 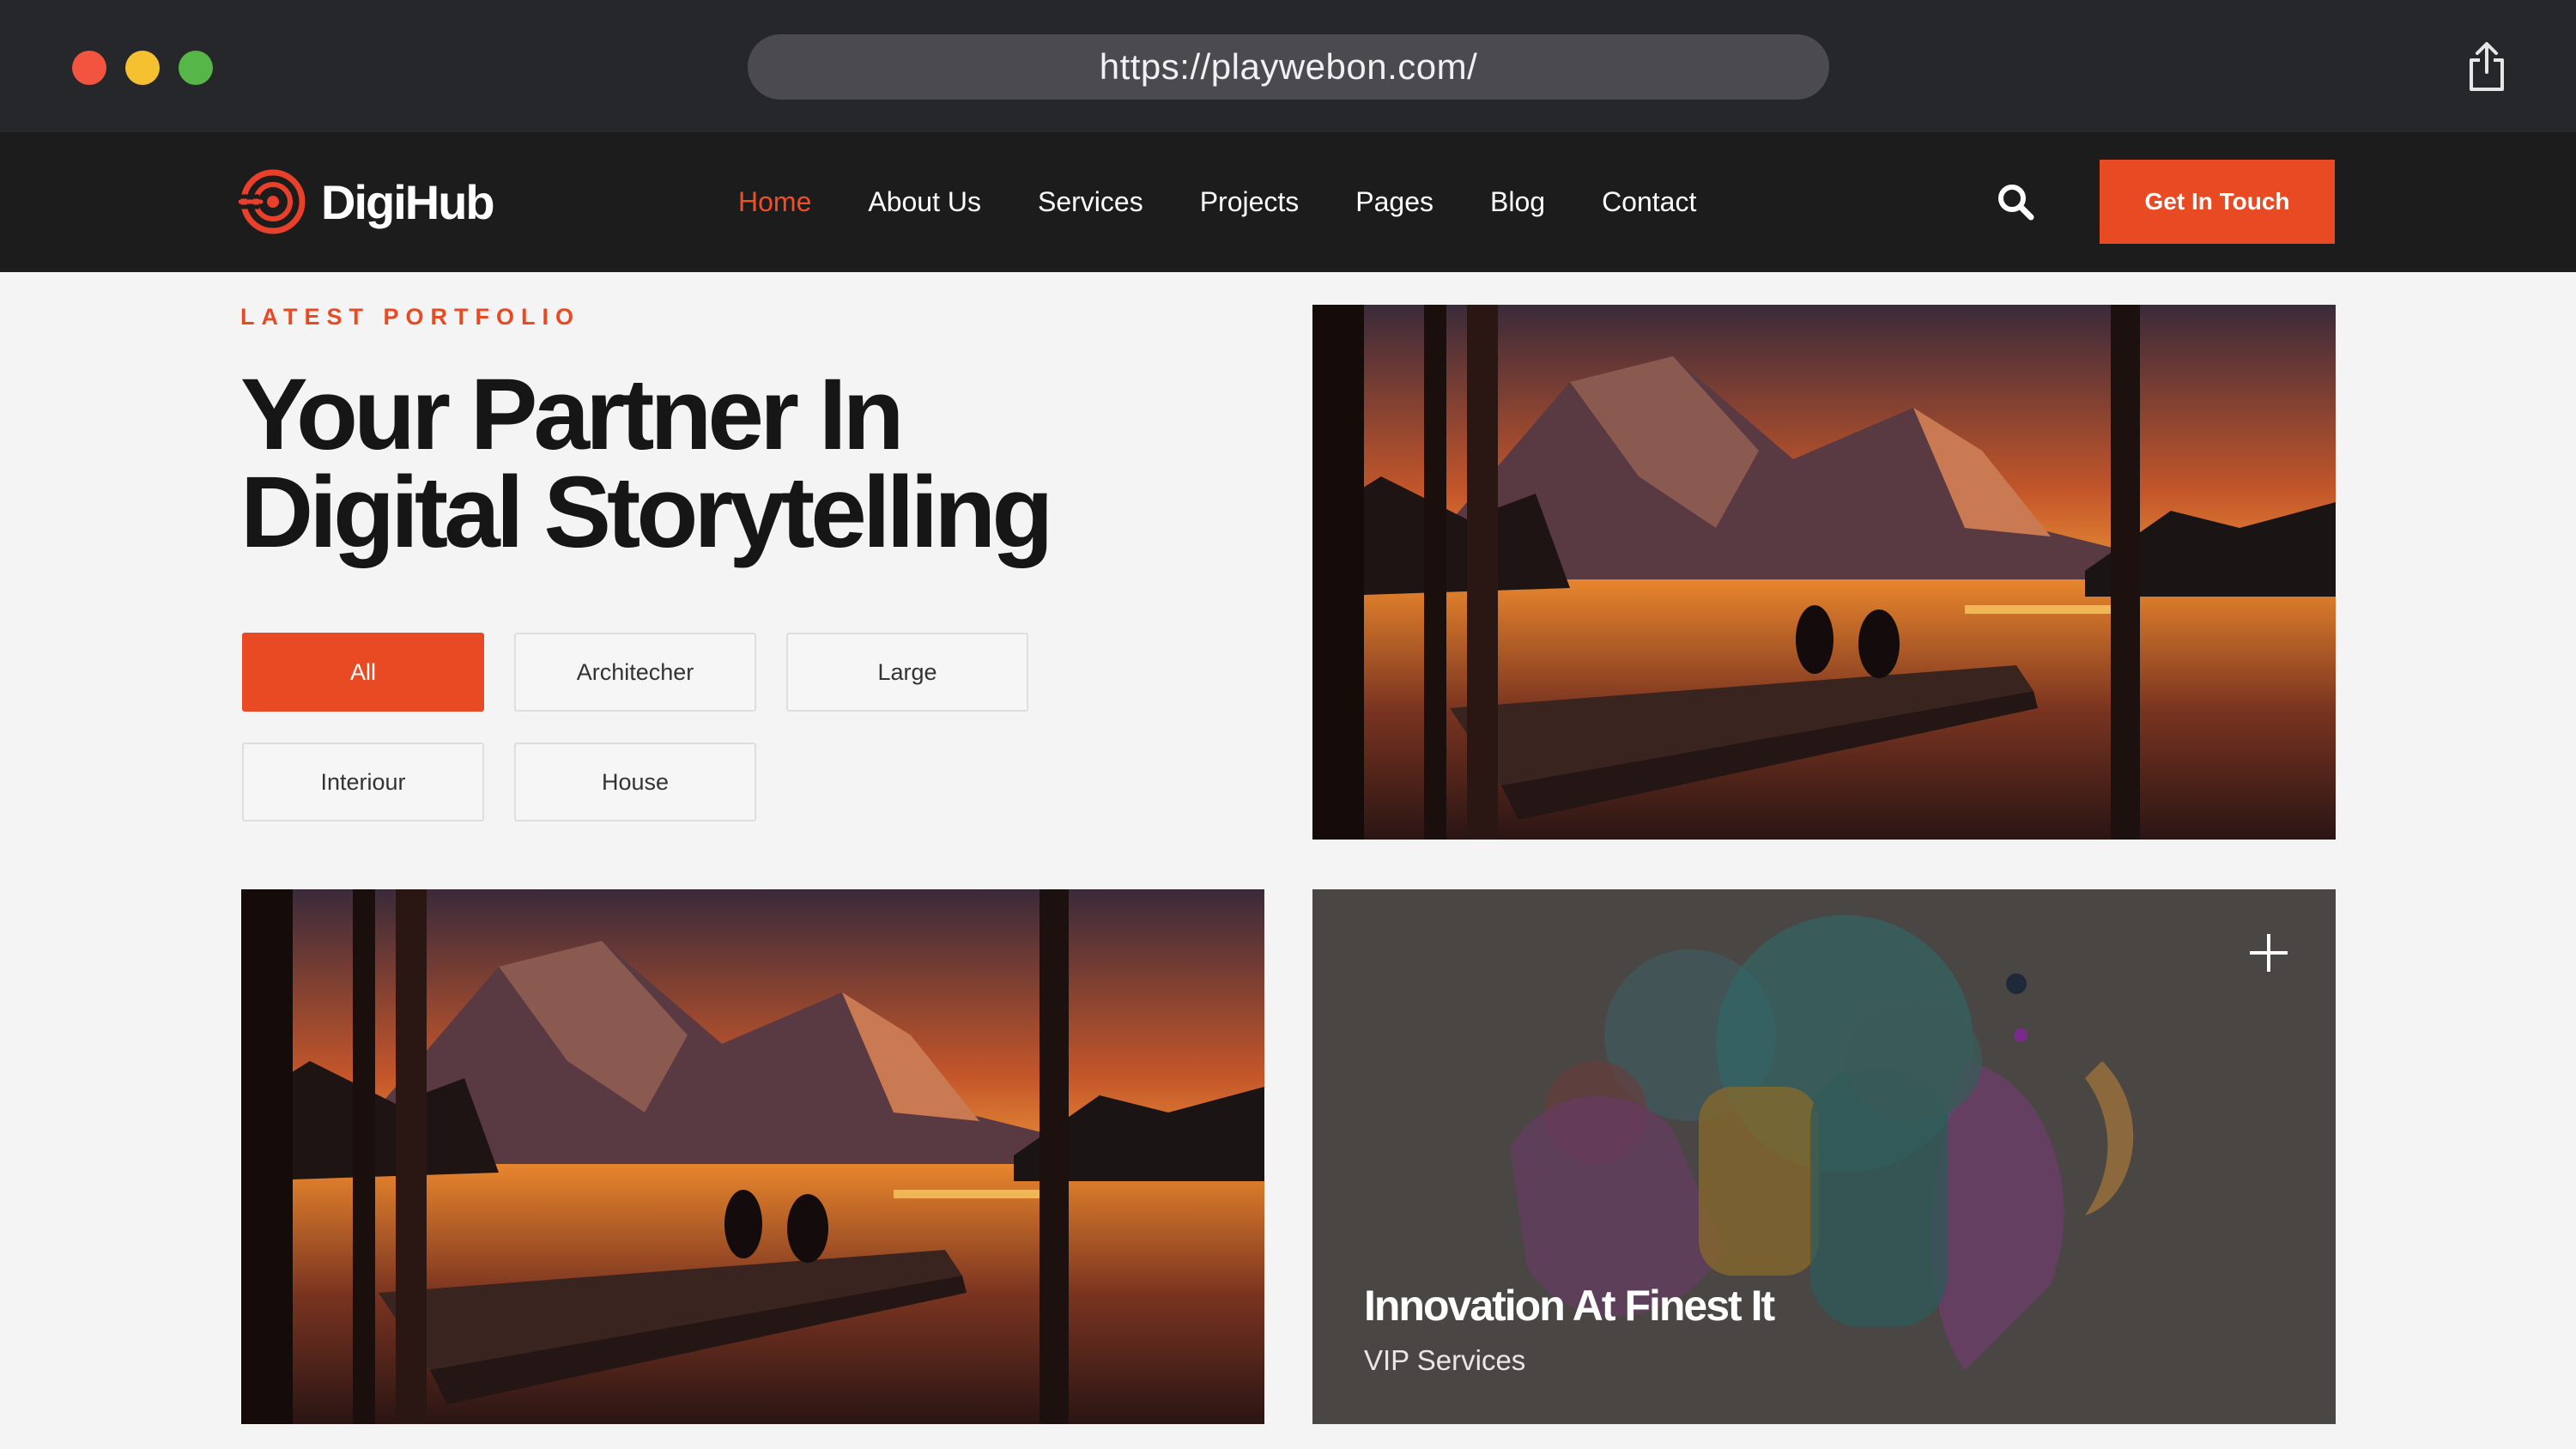 I want to click on window-maximize-button, so click(x=196, y=68).